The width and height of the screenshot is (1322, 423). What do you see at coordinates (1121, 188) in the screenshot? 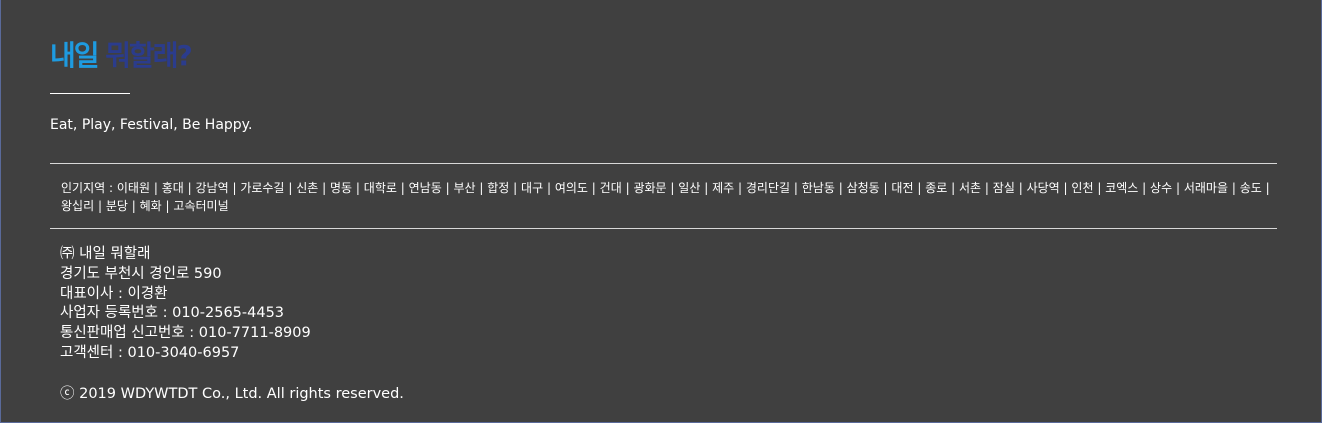
I see `region-link: 코엑스` at bounding box center [1121, 188].